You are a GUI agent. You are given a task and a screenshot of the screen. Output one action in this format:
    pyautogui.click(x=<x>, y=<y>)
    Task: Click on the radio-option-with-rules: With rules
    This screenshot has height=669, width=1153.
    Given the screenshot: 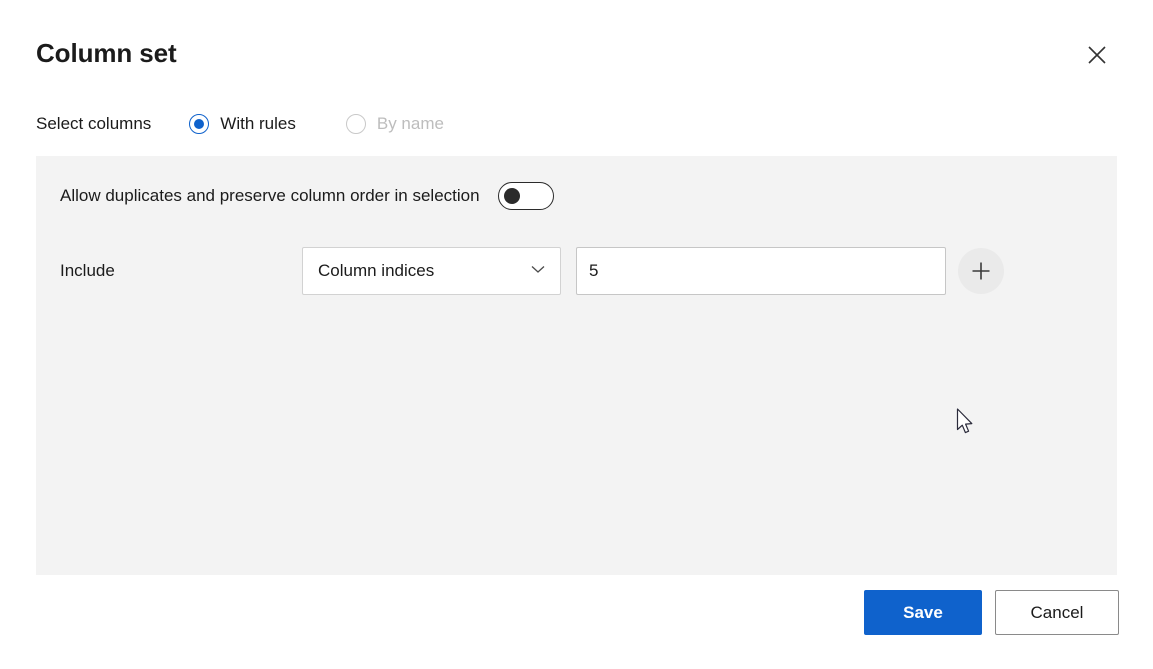 What is the action you would take?
    pyautogui.click(x=242, y=124)
    